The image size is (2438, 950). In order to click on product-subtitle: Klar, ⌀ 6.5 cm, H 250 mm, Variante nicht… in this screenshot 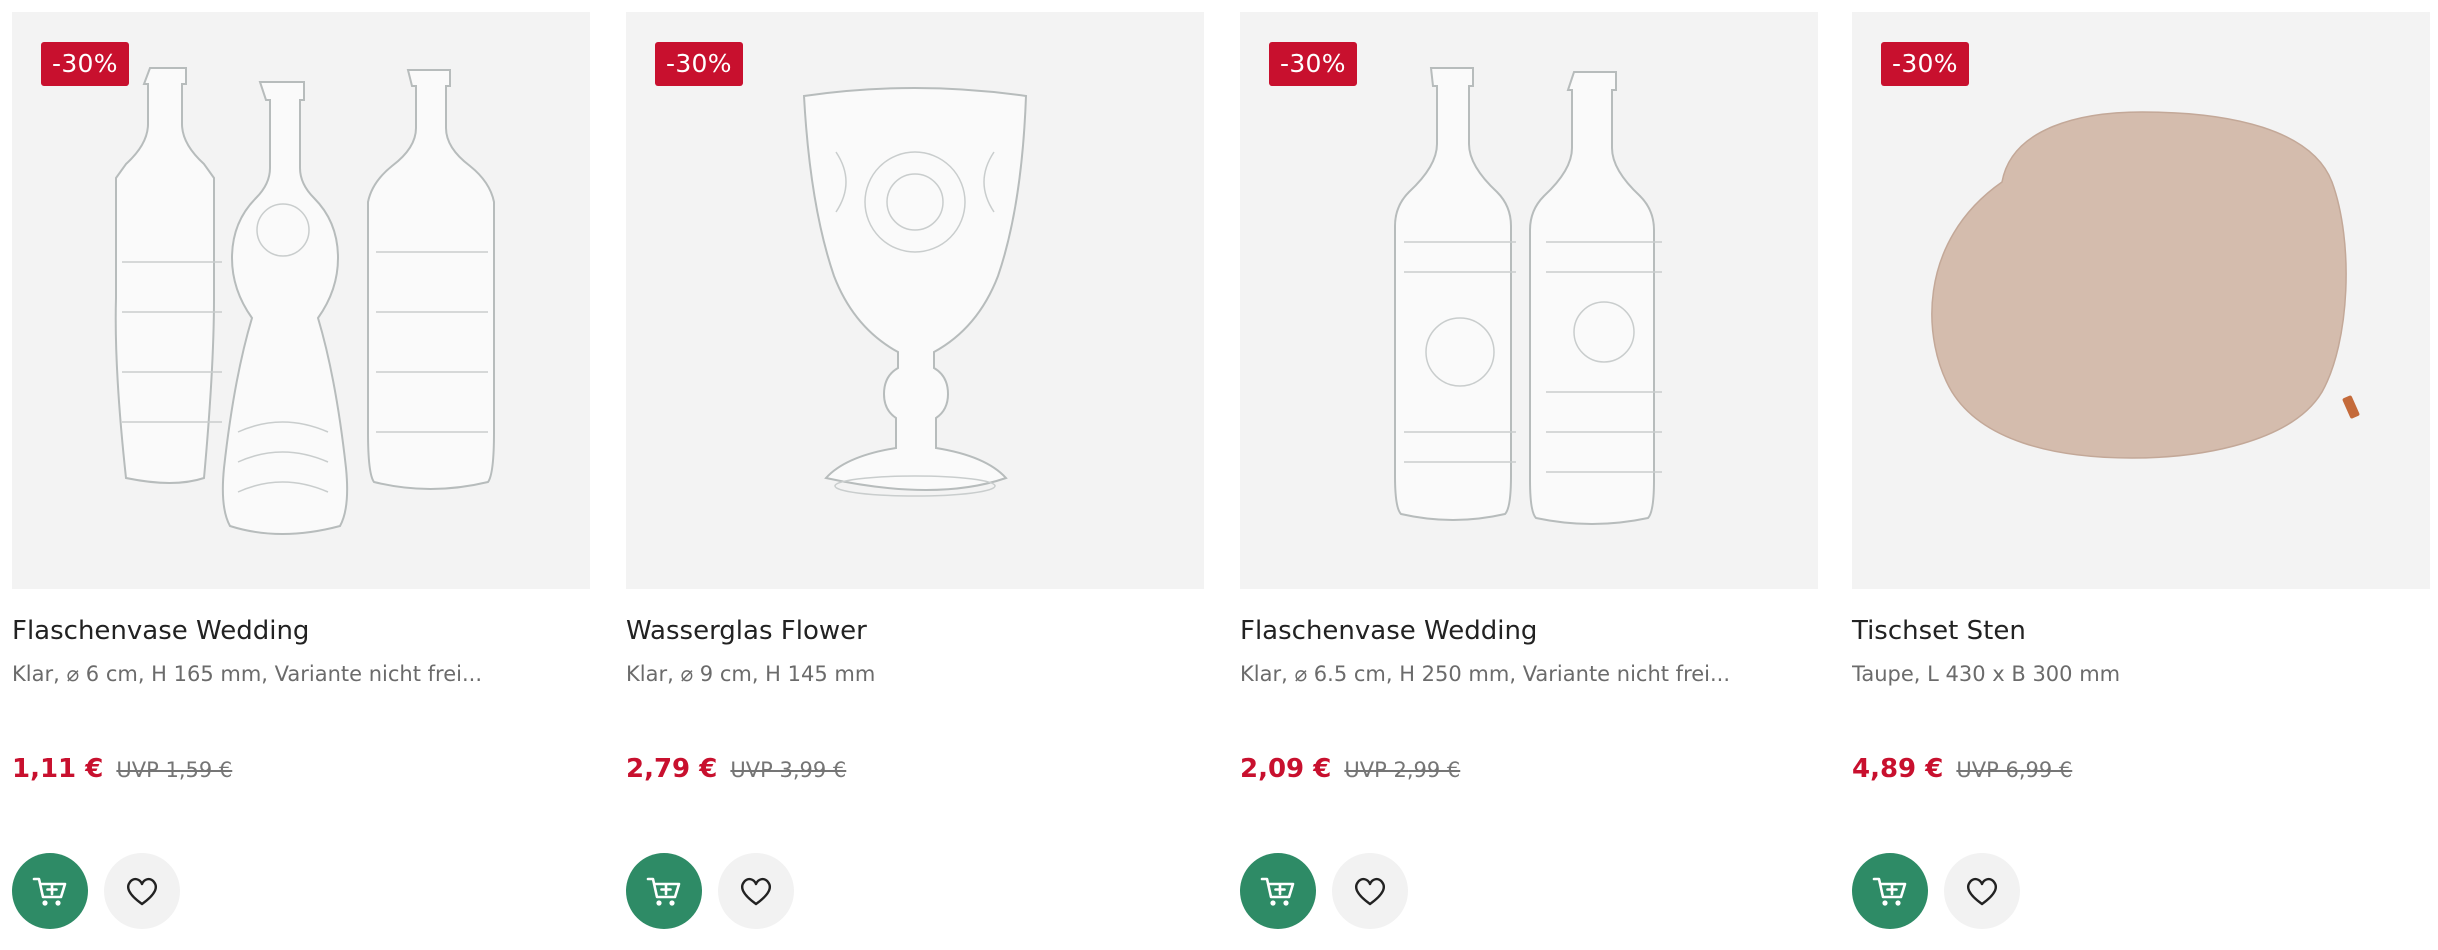, I will do `click(1485, 674)`.